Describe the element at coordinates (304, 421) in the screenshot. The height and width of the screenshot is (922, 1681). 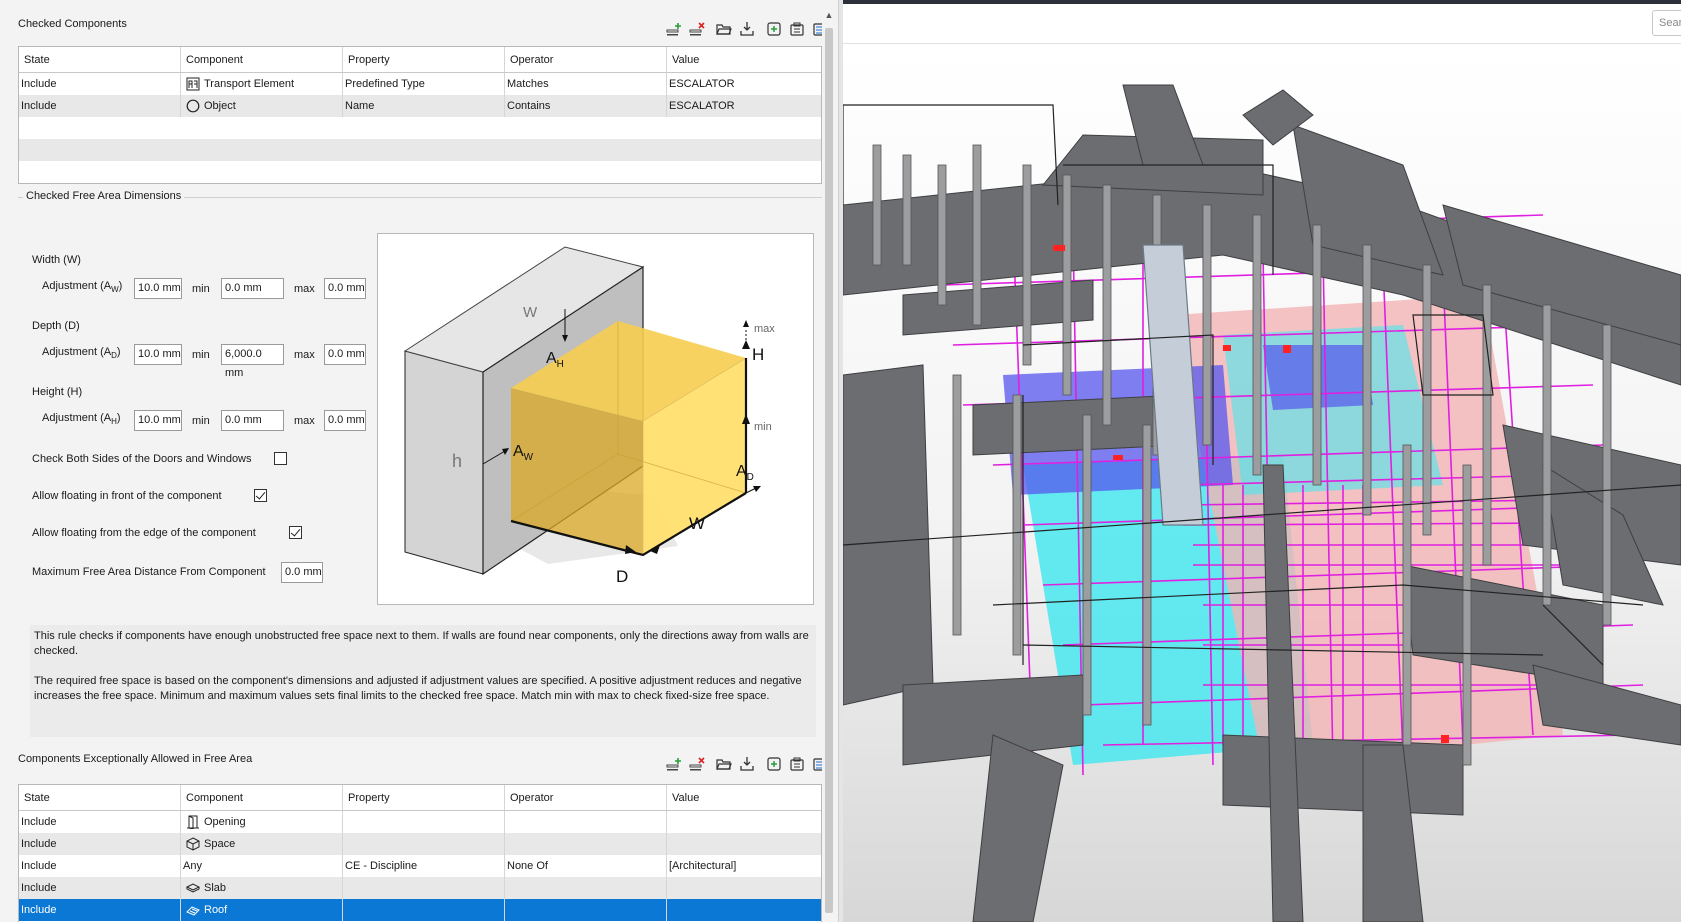
I see `height-max-label: max` at that location.